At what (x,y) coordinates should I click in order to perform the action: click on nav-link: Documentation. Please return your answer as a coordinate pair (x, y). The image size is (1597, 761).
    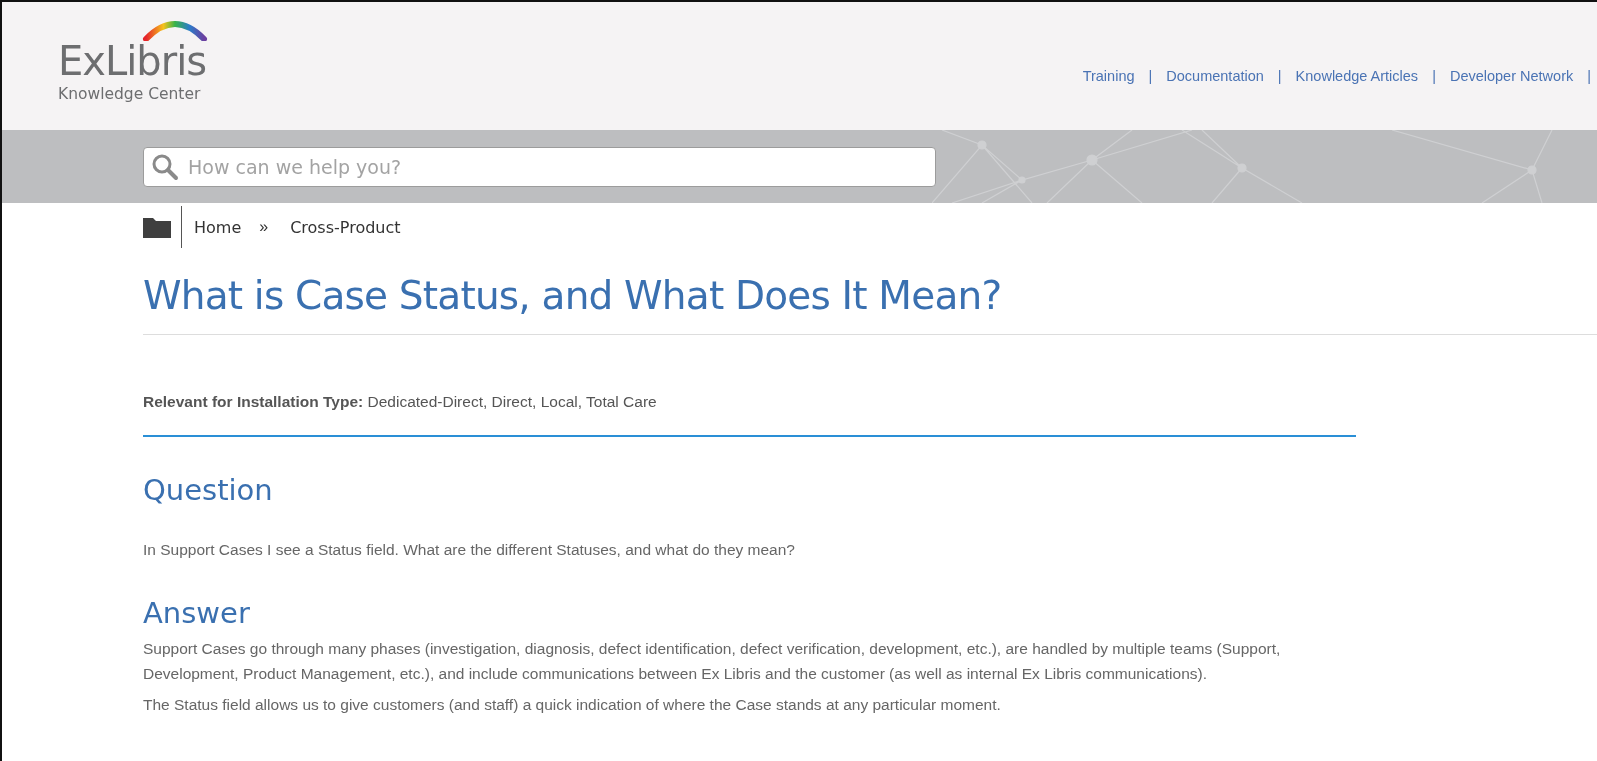
    Looking at the image, I should click on (1215, 76).